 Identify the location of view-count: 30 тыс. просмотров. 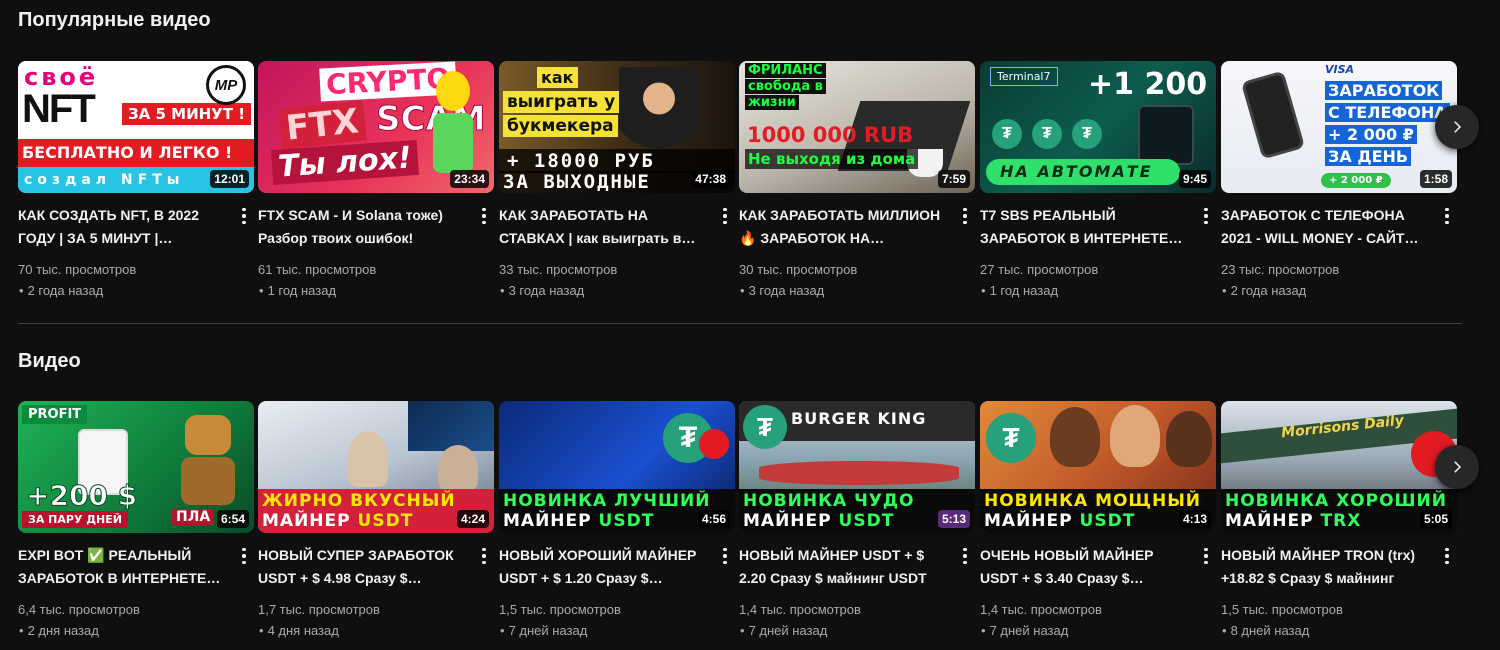
(798, 269).